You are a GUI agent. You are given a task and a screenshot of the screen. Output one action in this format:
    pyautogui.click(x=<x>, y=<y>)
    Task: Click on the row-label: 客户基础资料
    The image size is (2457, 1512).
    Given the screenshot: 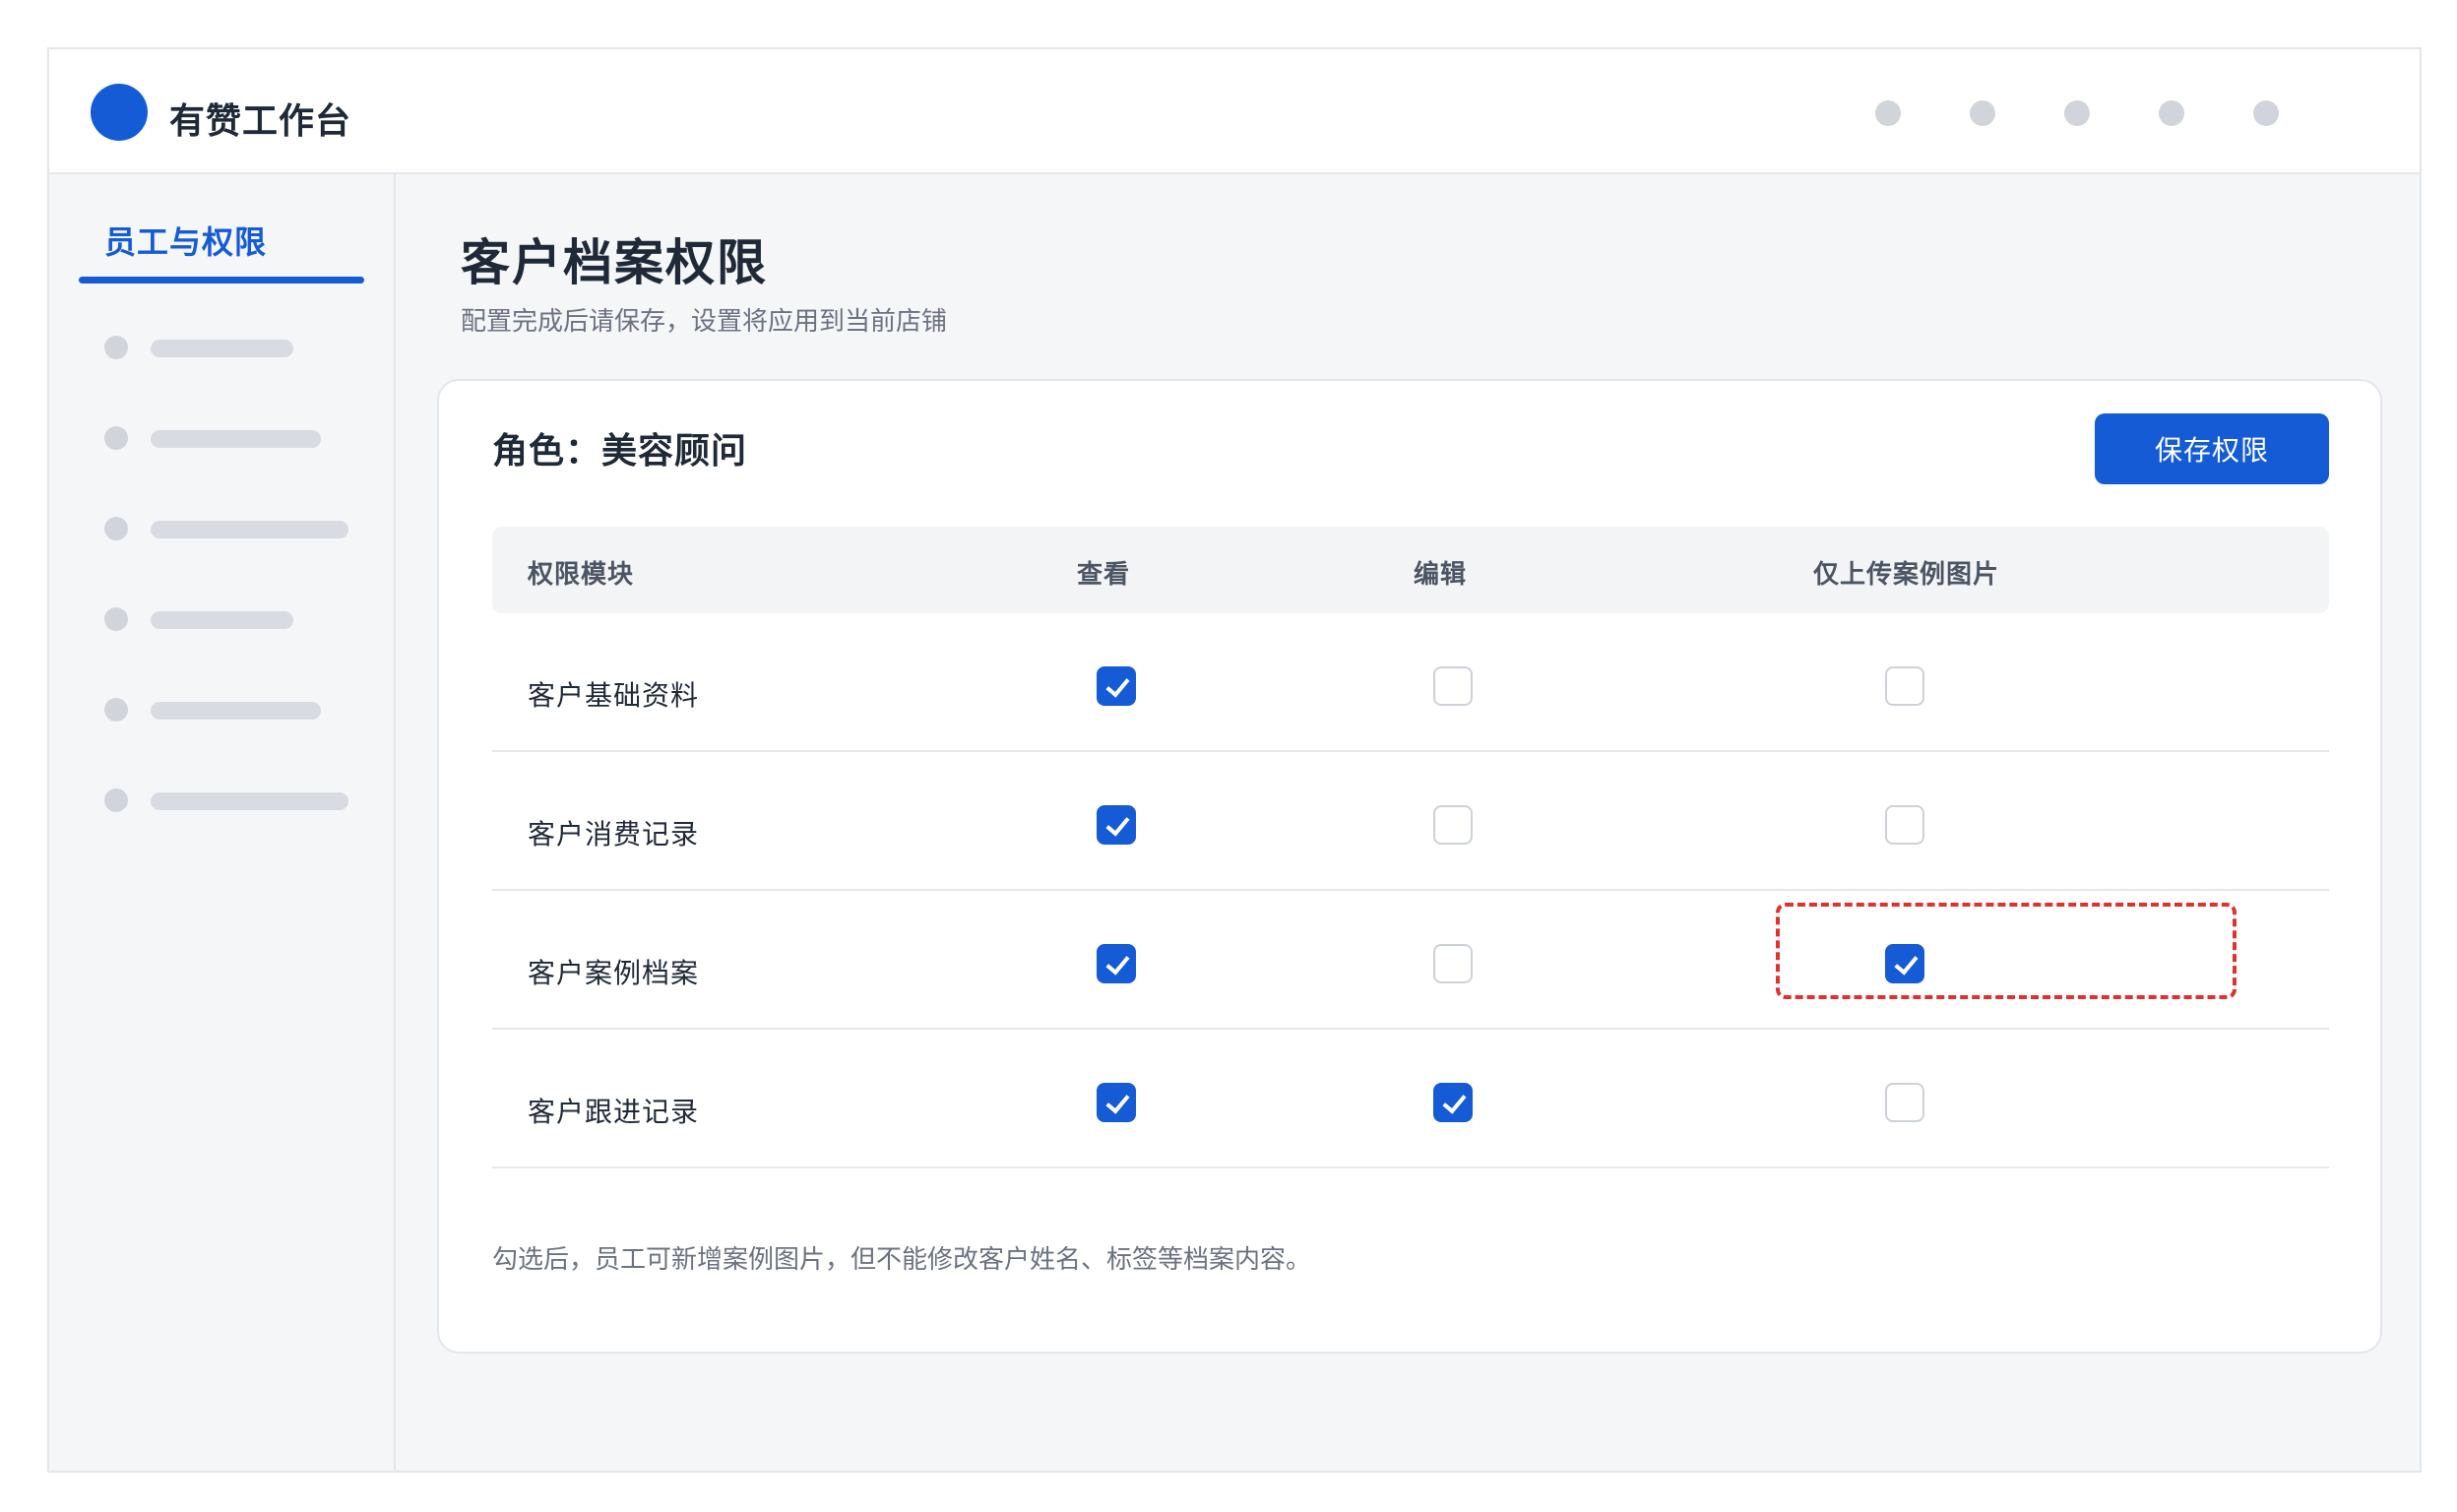 What is the action you would take?
    pyautogui.click(x=614, y=695)
    